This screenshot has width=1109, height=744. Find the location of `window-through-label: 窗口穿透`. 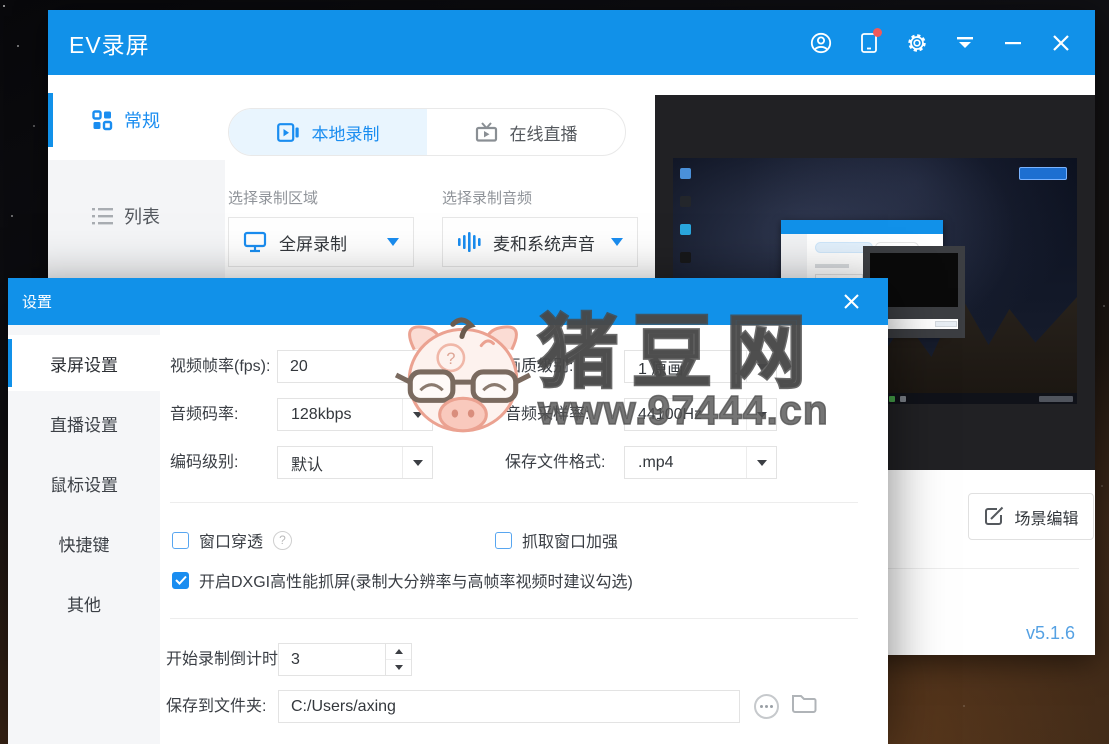

window-through-label: 窗口穿透 is located at coordinates (231, 542).